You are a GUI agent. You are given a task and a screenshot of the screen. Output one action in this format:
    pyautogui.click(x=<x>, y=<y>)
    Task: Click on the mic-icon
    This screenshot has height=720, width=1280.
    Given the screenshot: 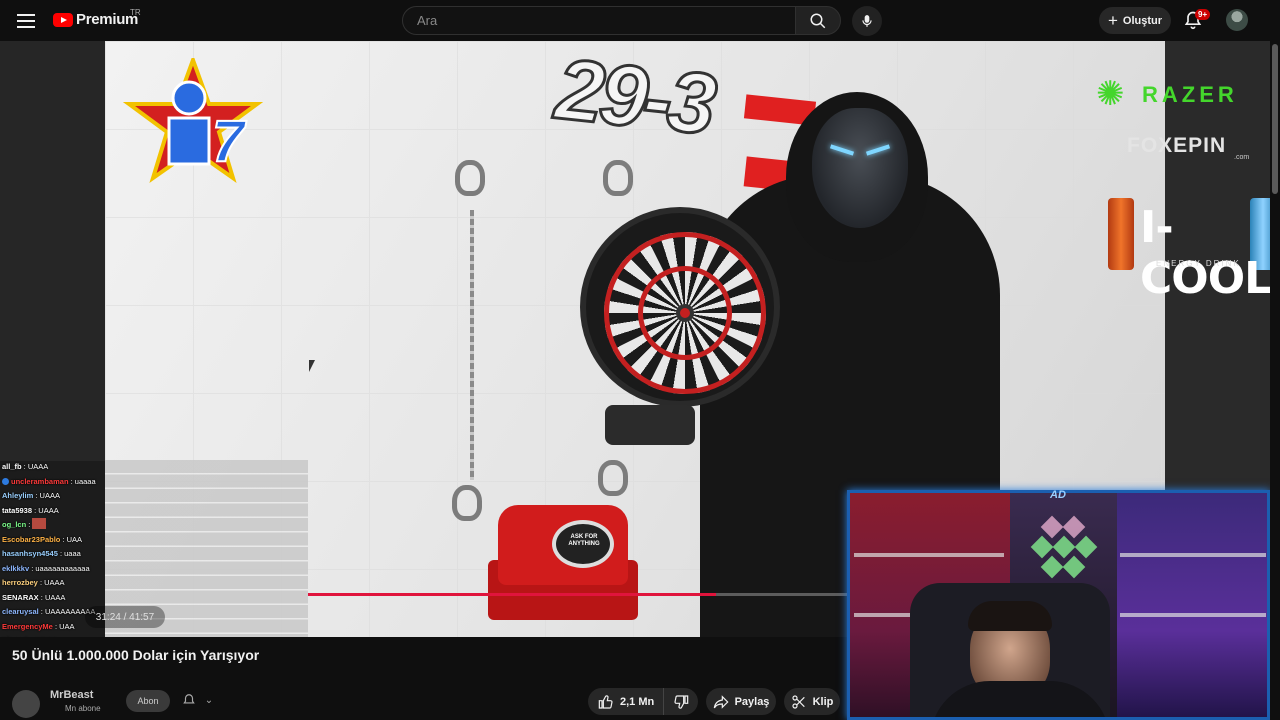 What is the action you would take?
    pyautogui.click(x=867, y=21)
    